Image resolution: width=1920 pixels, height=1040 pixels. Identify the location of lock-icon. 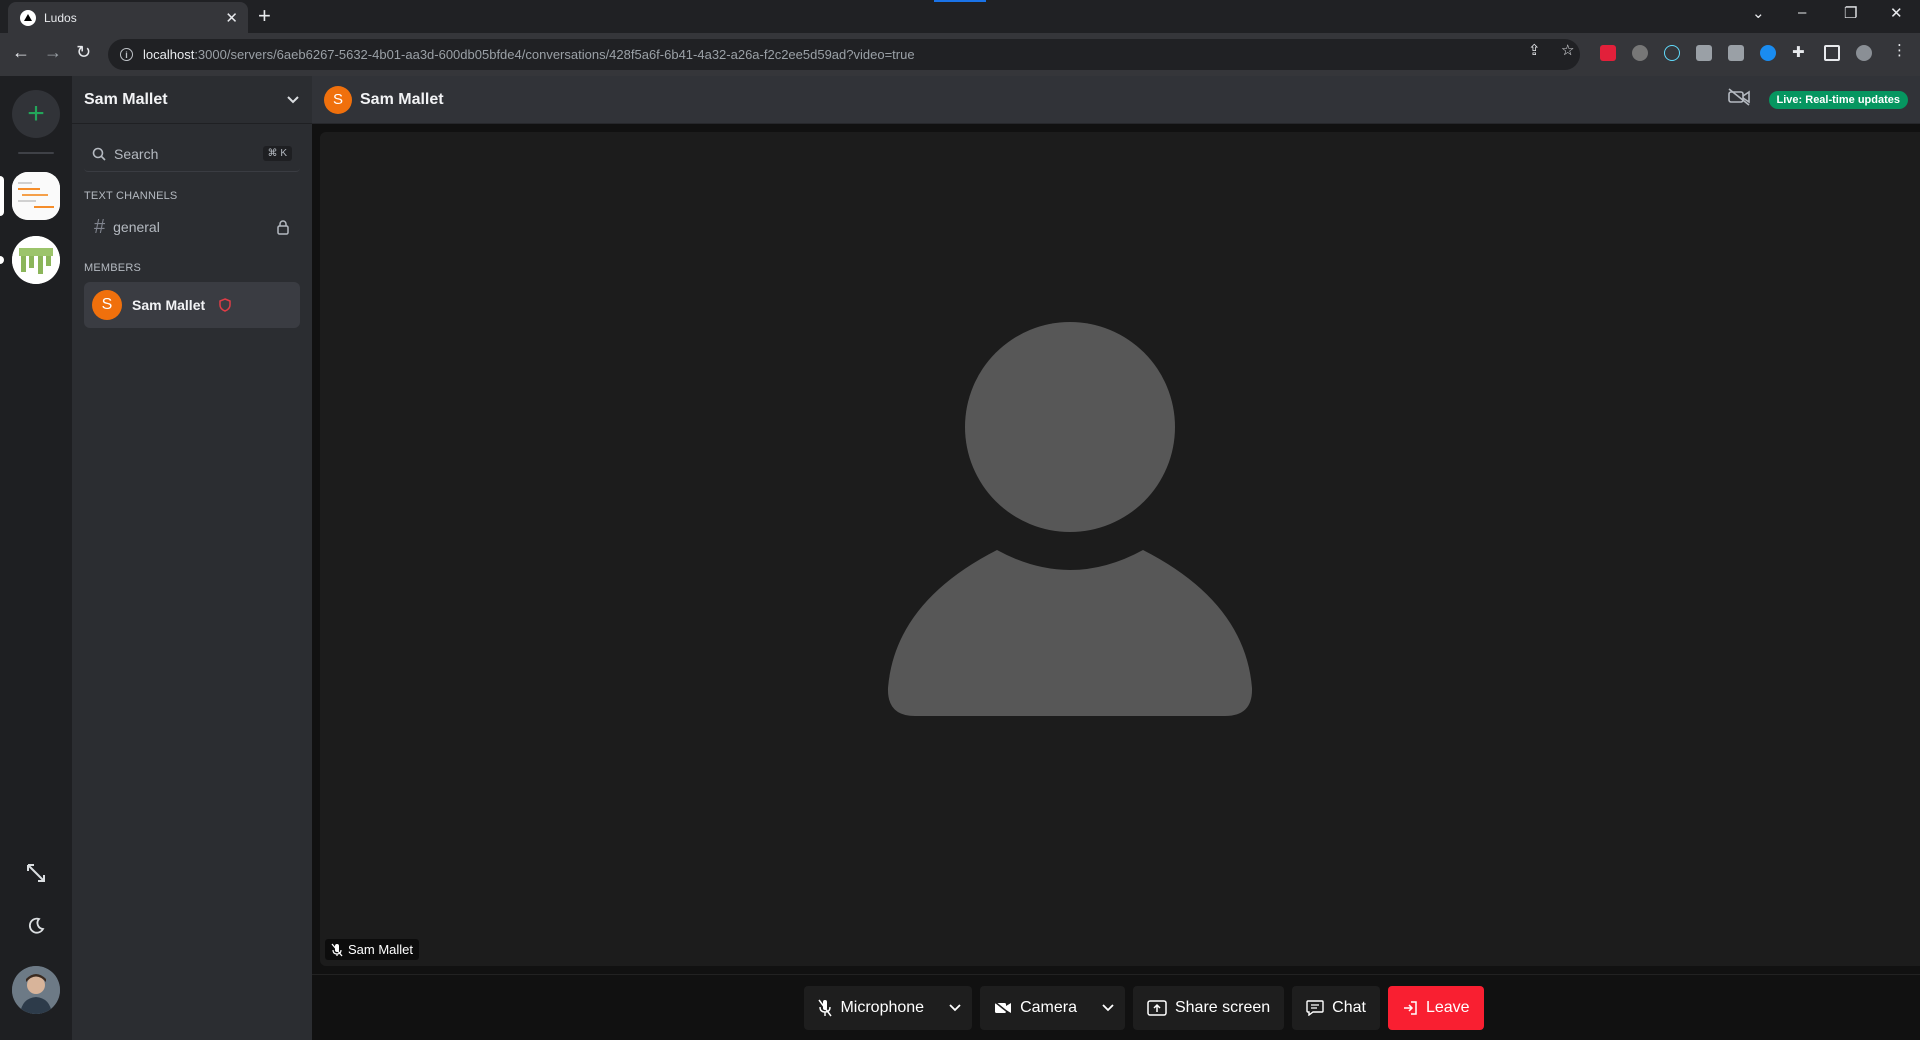
(283, 227).